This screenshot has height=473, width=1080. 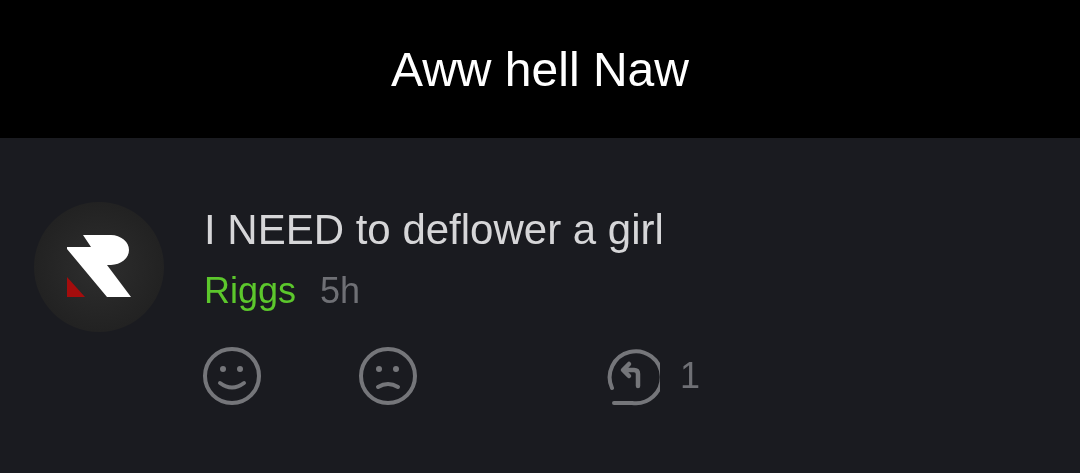 I want to click on caption-text: Aww hell Naw, so click(x=540, y=69).